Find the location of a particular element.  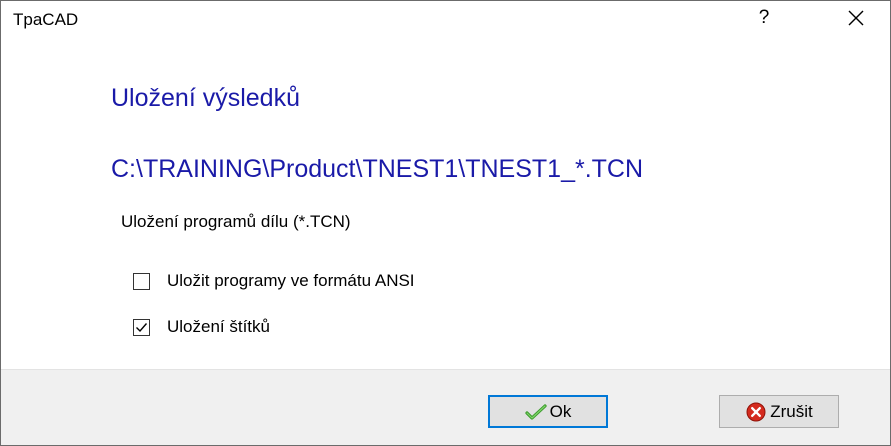

ansi-checkbox is located at coordinates (141, 281).